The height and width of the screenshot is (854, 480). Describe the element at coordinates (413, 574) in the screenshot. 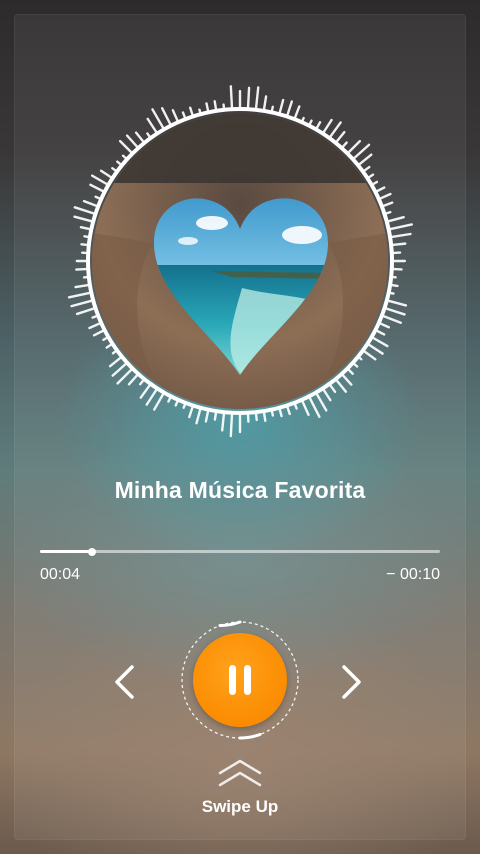

I see `time-remaining: − 00:10` at that location.